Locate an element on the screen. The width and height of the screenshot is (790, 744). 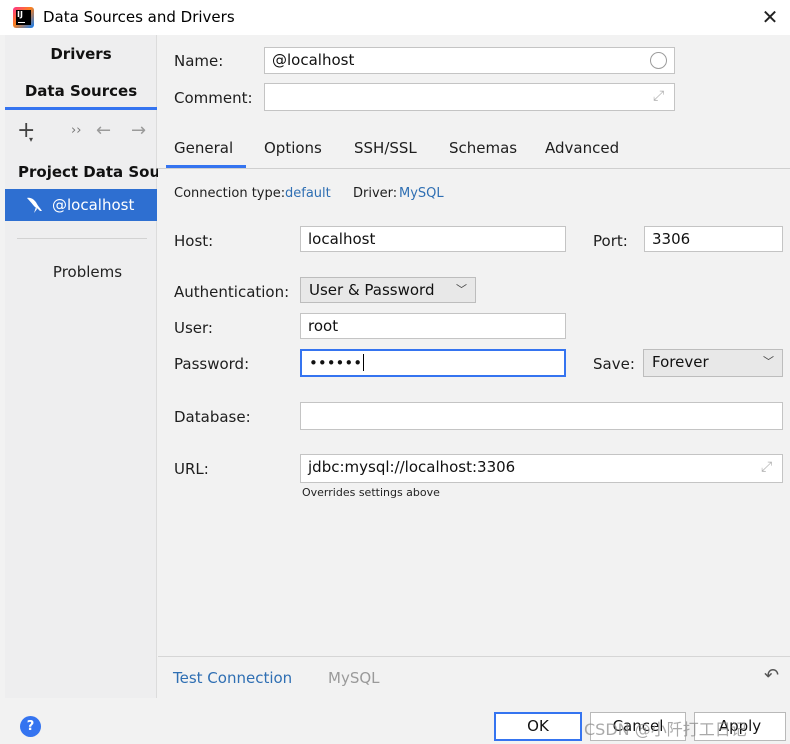
csdn-watermark: CSDN @小阡打工日记 is located at coordinates (665, 729).